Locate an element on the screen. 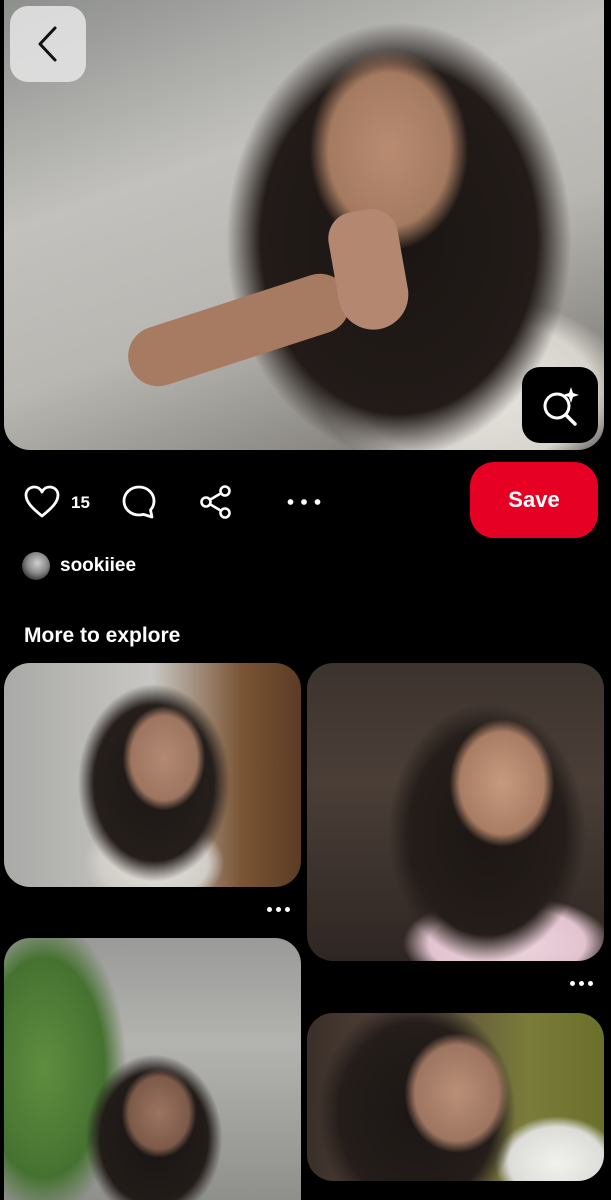  share-icon is located at coordinates (215, 502).